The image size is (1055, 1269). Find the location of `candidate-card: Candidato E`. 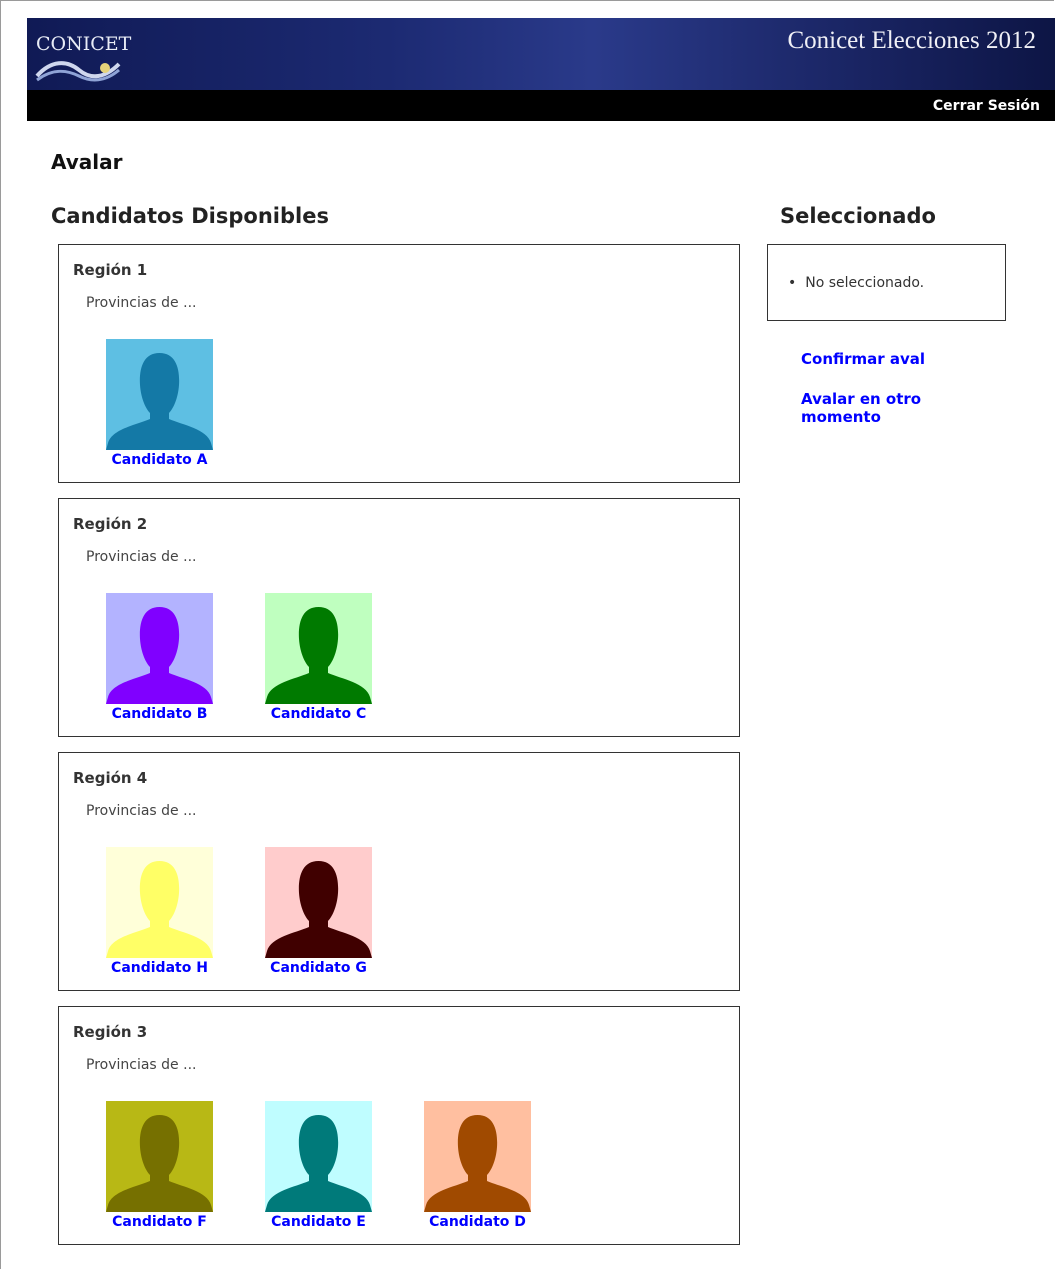

candidate-card: Candidato E is located at coordinates (318, 1165).